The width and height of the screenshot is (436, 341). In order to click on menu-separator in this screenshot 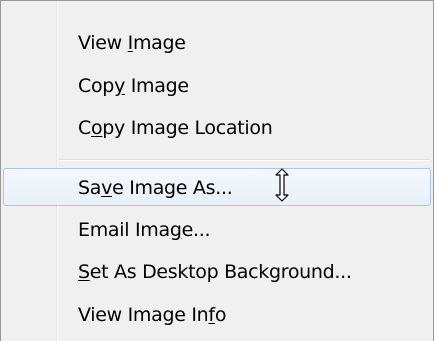, I will do `click(244, 160)`.